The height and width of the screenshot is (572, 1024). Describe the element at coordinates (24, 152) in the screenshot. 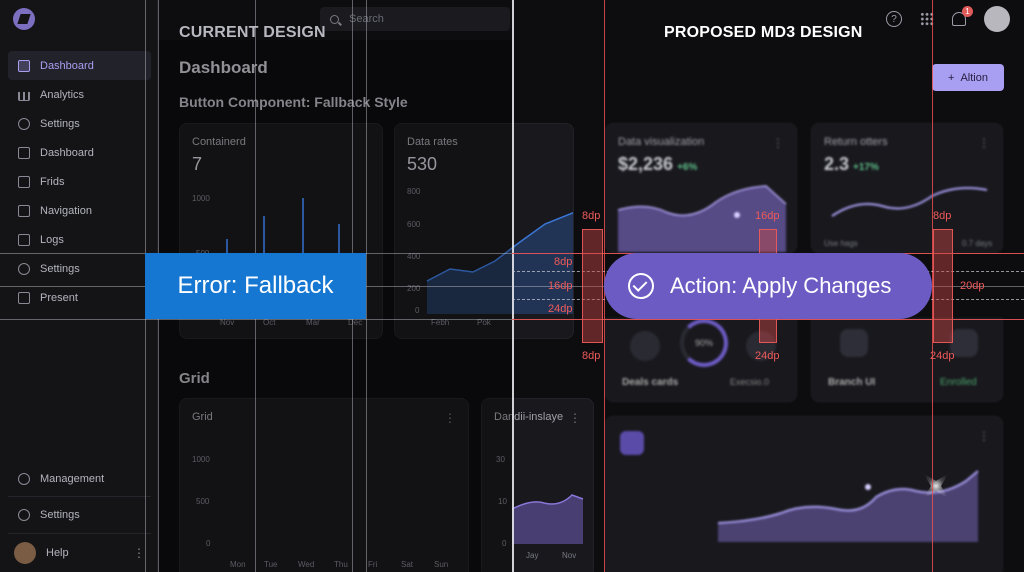

I see `document-icon` at that location.